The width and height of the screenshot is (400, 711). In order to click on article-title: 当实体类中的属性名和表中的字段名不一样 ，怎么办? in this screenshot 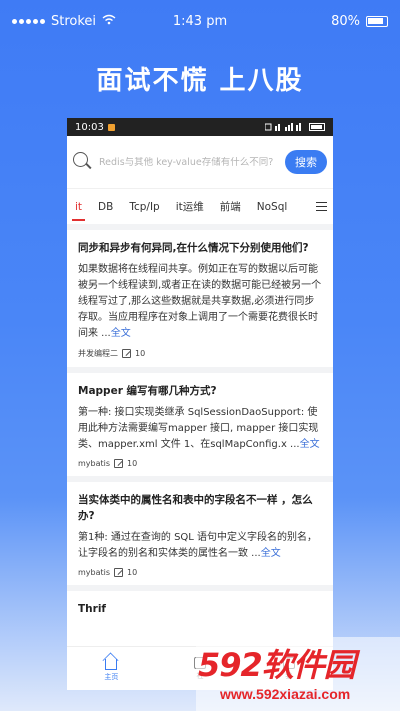, I will do `click(195, 508)`.